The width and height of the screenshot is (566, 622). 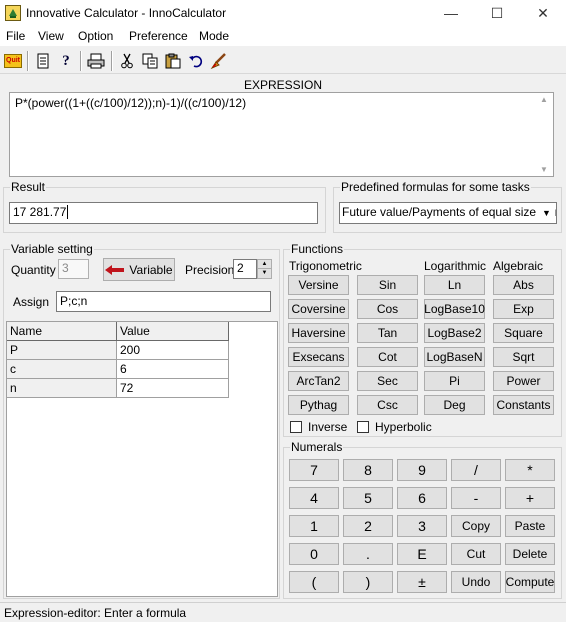 What do you see at coordinates (422, 470) in the screenshot?
I see `key-9-button: 9` at bounding box center [422, 470].